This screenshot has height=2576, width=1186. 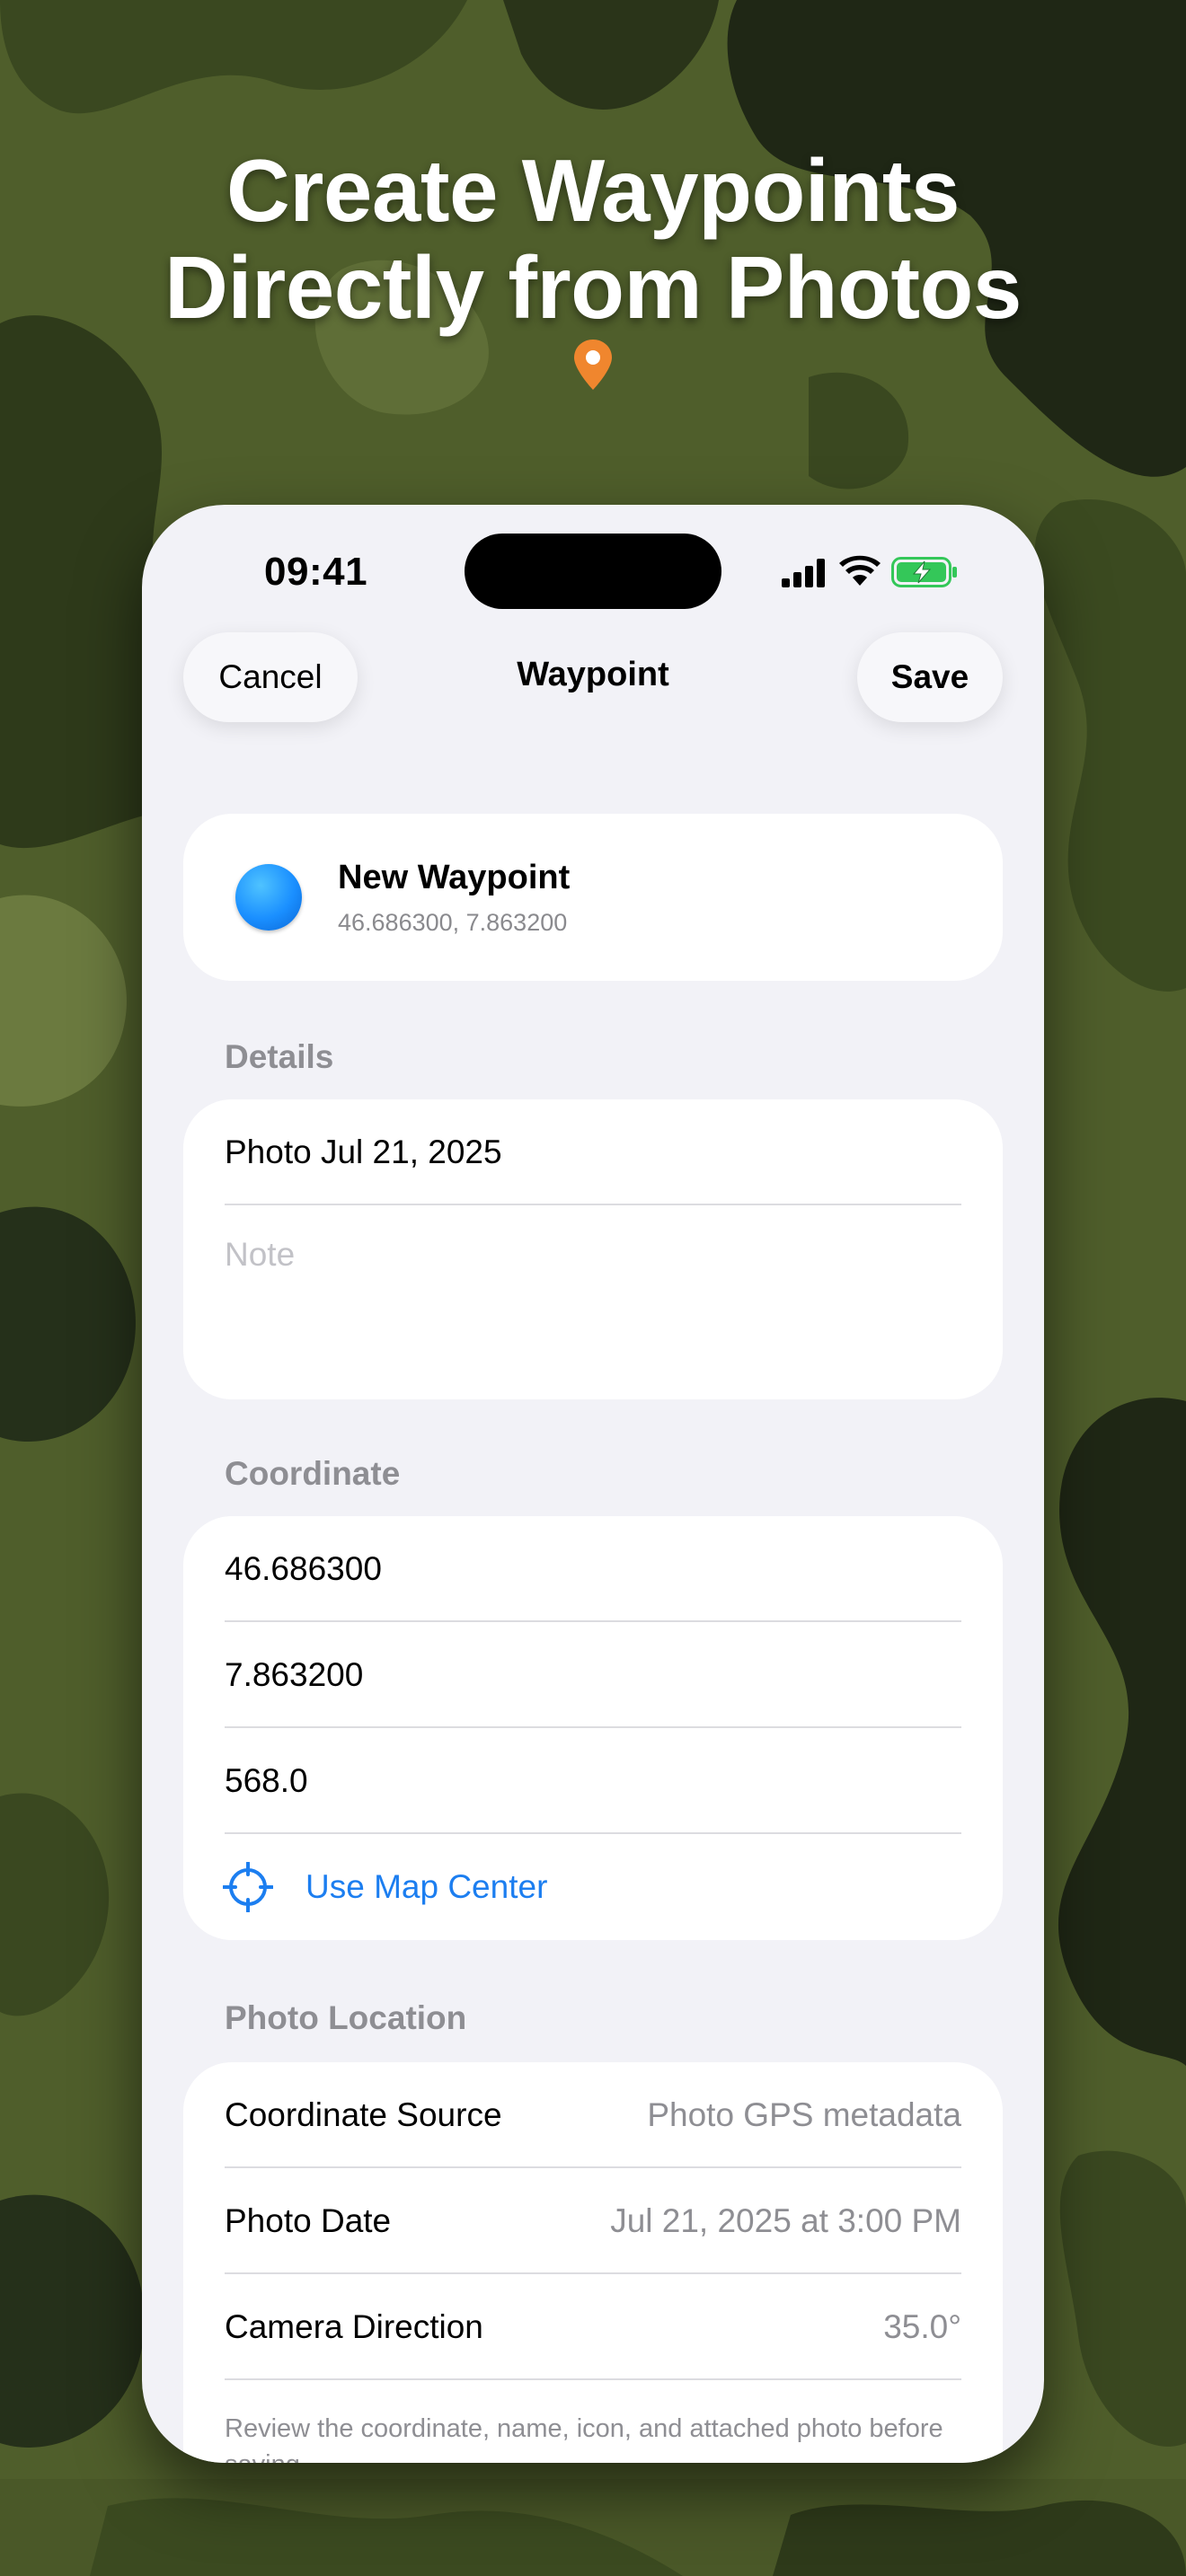 I want to click on dynamic-island, so click(x=593, y=571).